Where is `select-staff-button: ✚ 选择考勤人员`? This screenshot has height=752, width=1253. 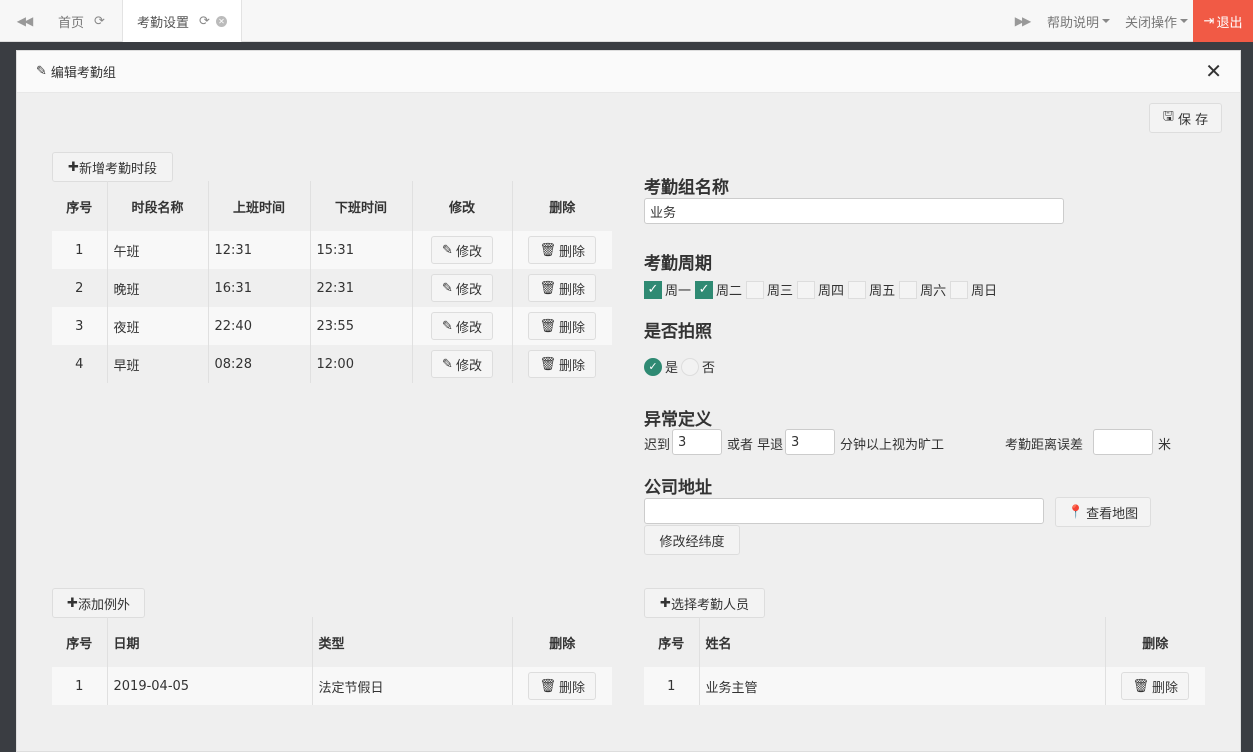
select-staff-button: ✚ 选择考勤人员 is located at coordinates (704, 603).